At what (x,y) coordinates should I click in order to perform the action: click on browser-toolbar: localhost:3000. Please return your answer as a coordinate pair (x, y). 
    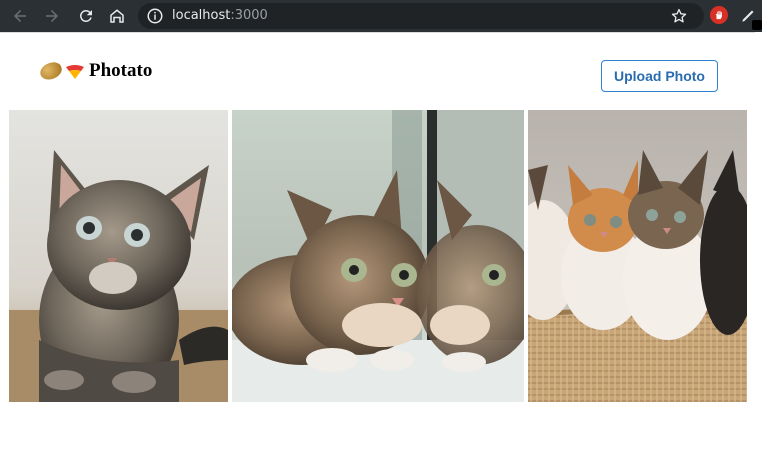
    Looking at the image, I should click on (381, 16).